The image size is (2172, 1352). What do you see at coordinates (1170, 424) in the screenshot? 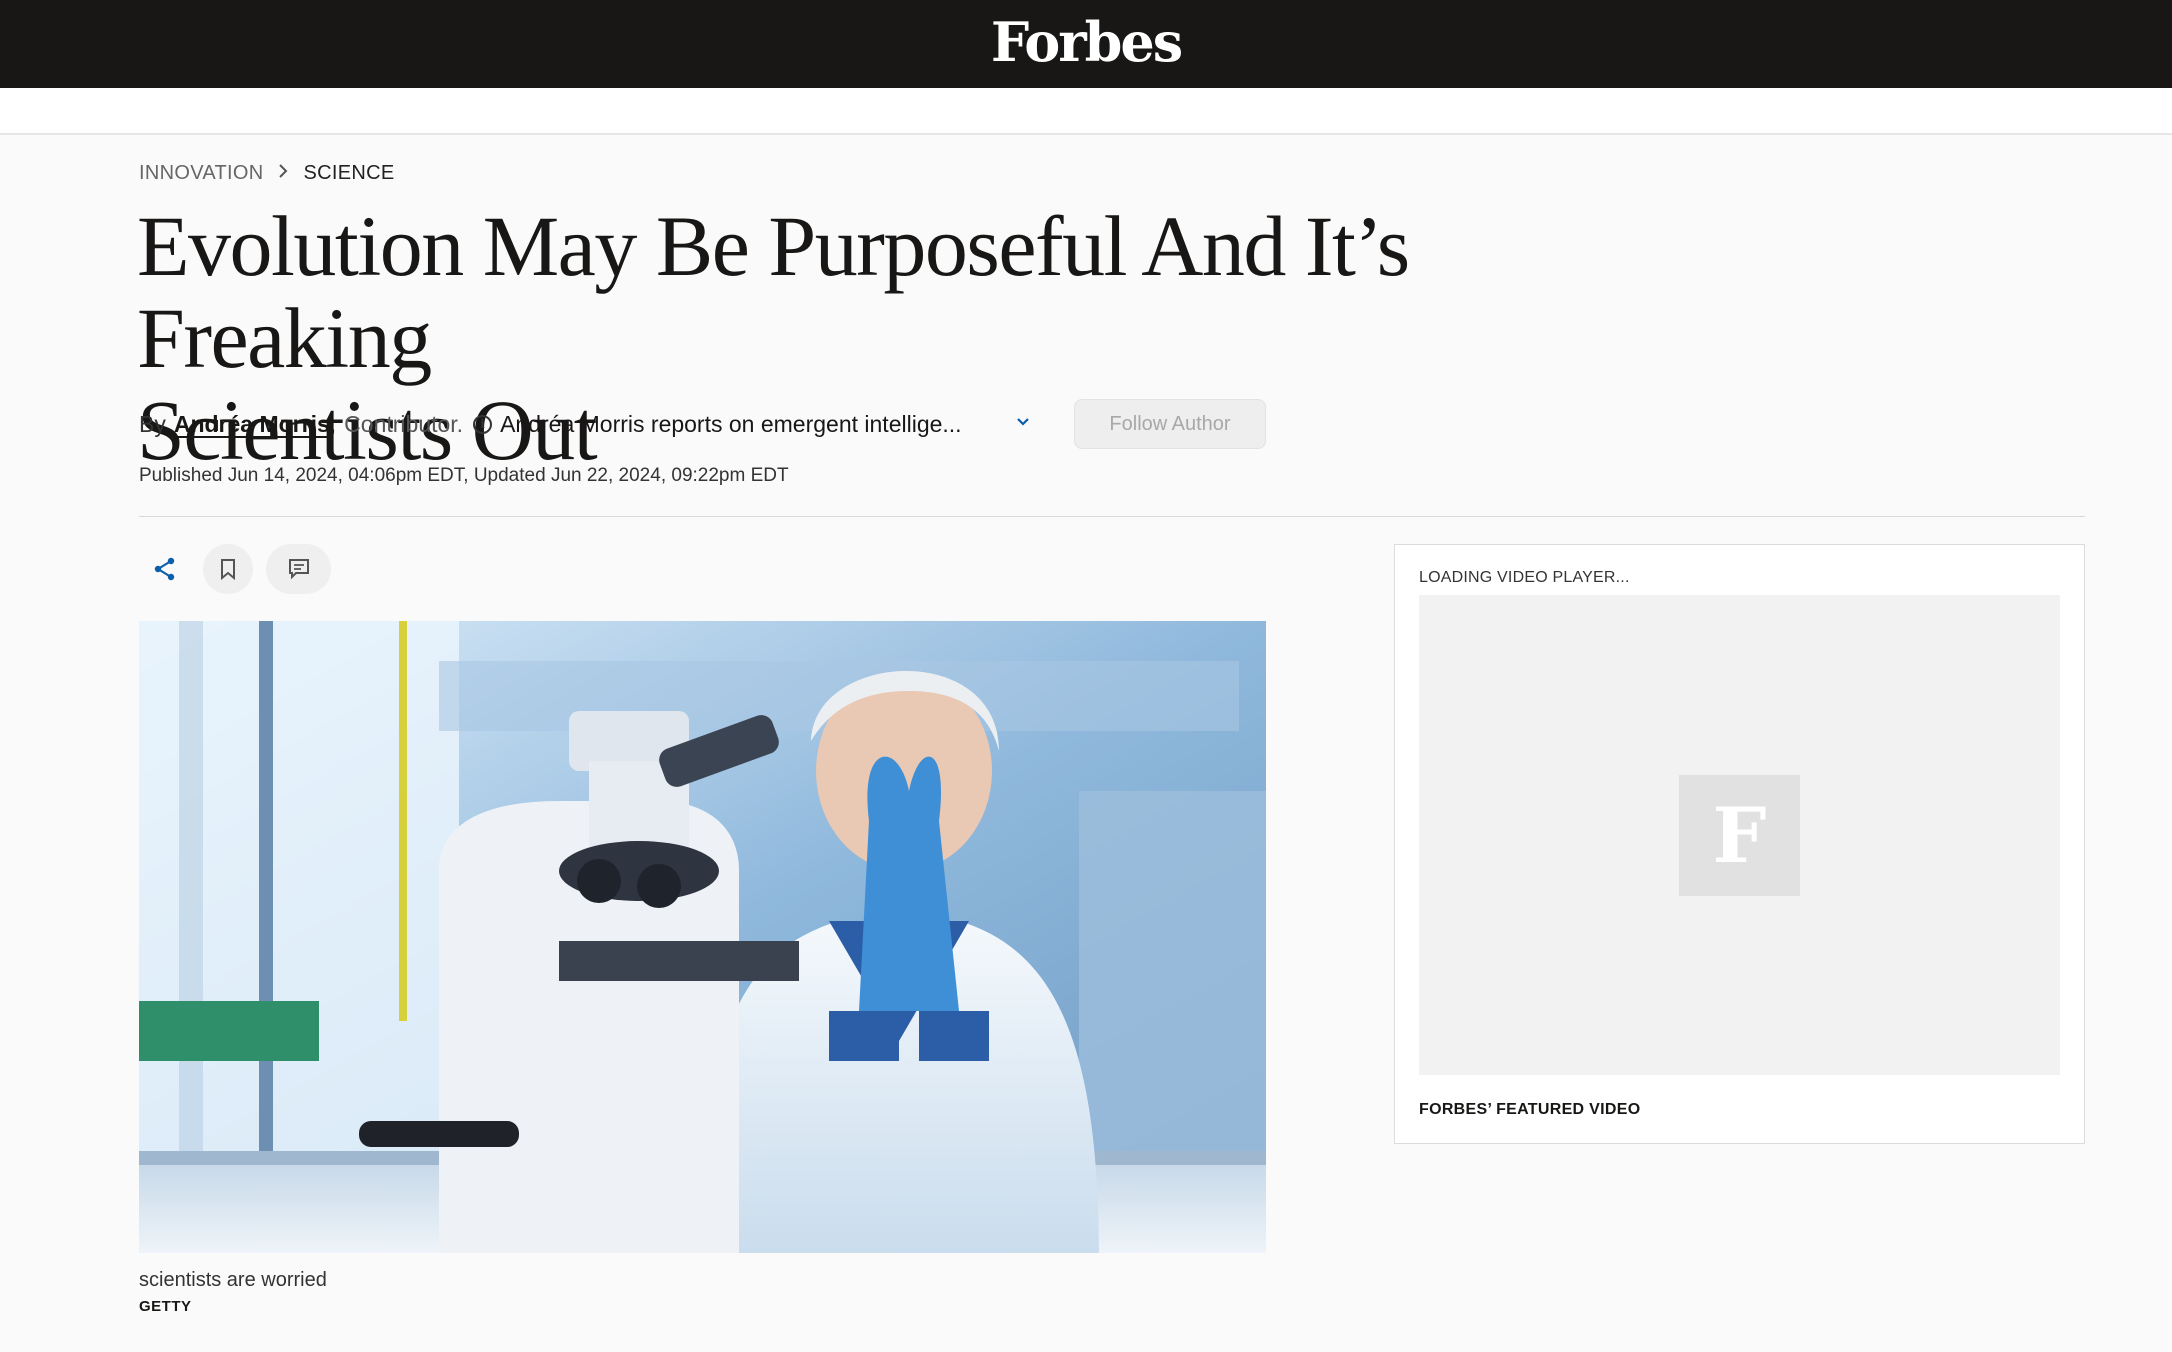
I see `follow-author-button: Follow Author` at bounding box center [1170, 424].